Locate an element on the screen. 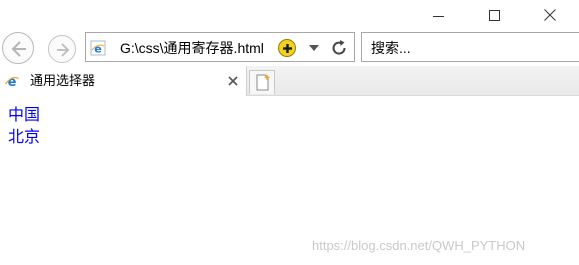 Image resolution: width=579 pixels, height=265 pixels. content-line-china: 中国 is located at coordinates (24, 114).